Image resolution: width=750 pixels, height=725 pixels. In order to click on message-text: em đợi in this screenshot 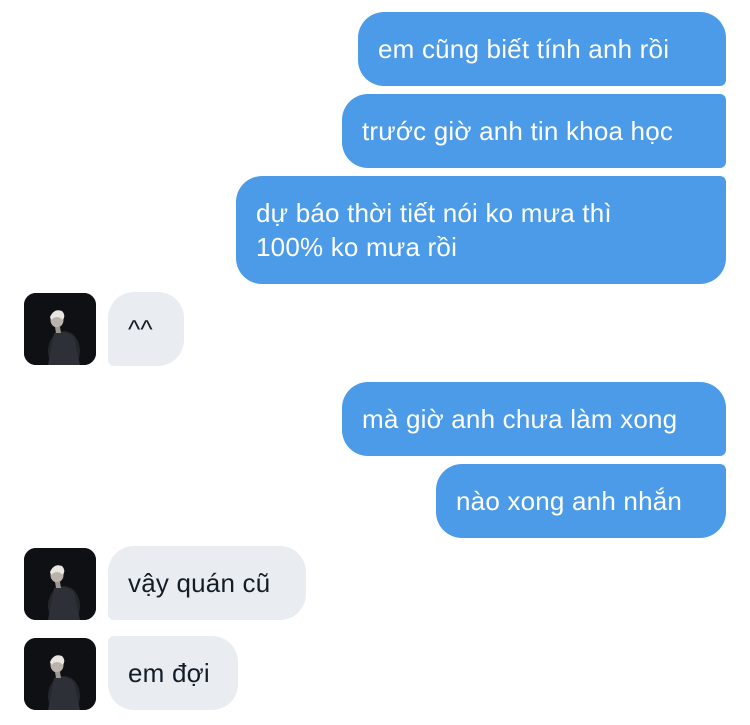, I will do `click(169, 673)`.